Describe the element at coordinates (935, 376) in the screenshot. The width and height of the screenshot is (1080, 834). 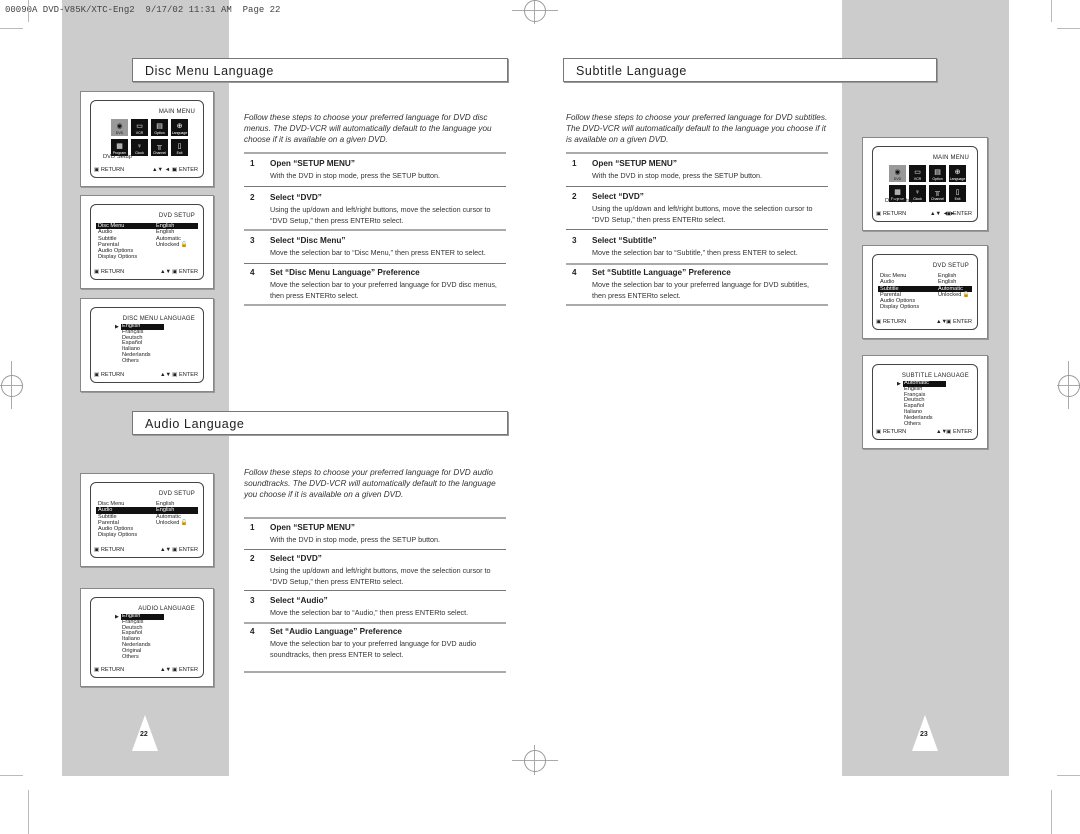
I see `osd-title: SUBTITLE LANGUAGE` at that location.